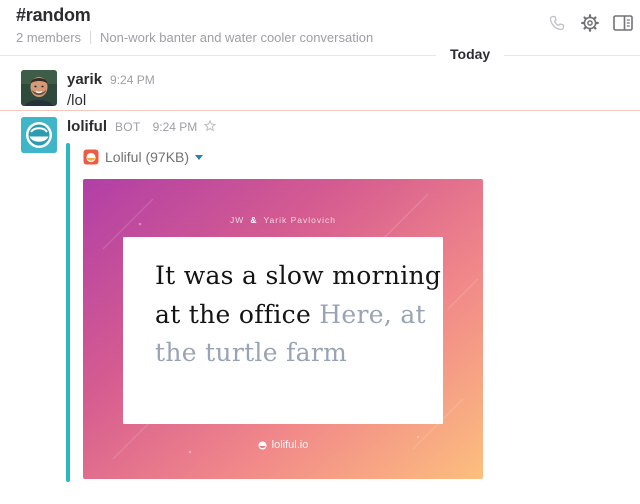  I want to click on loliful-logo-icon, so click(262, 445).